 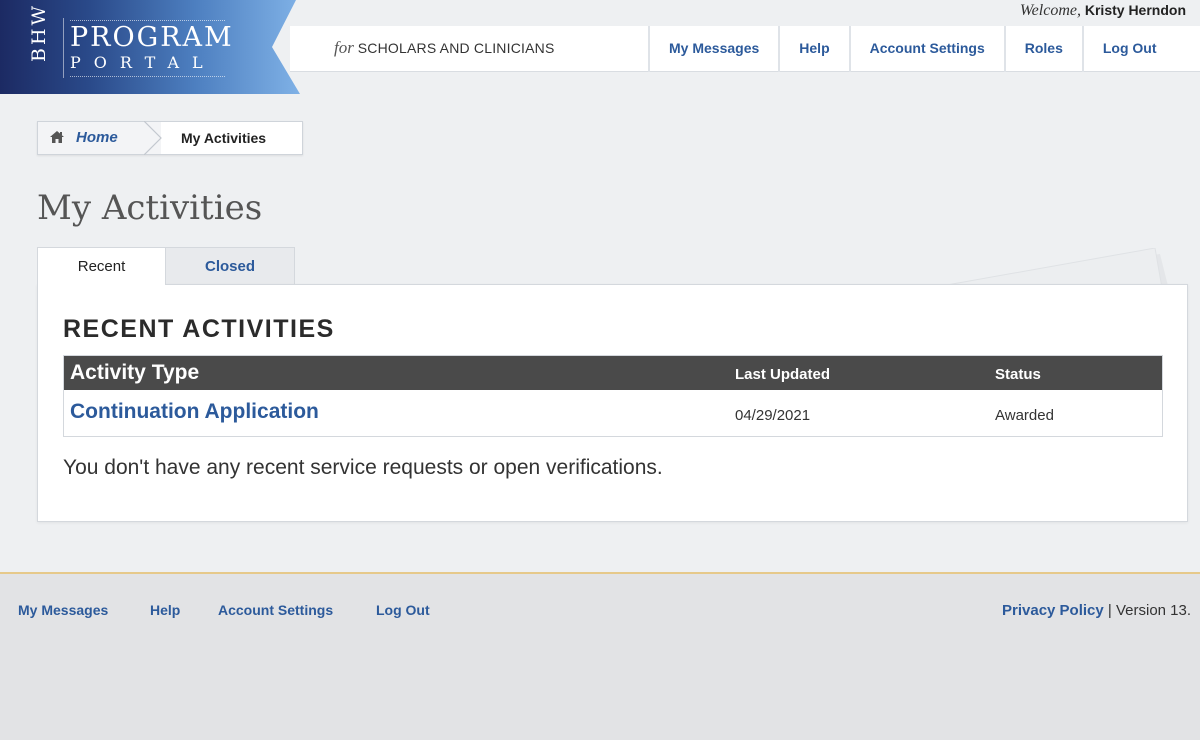 I want to click on logo-bhw-text: BHW, so click(x=39, y=32).